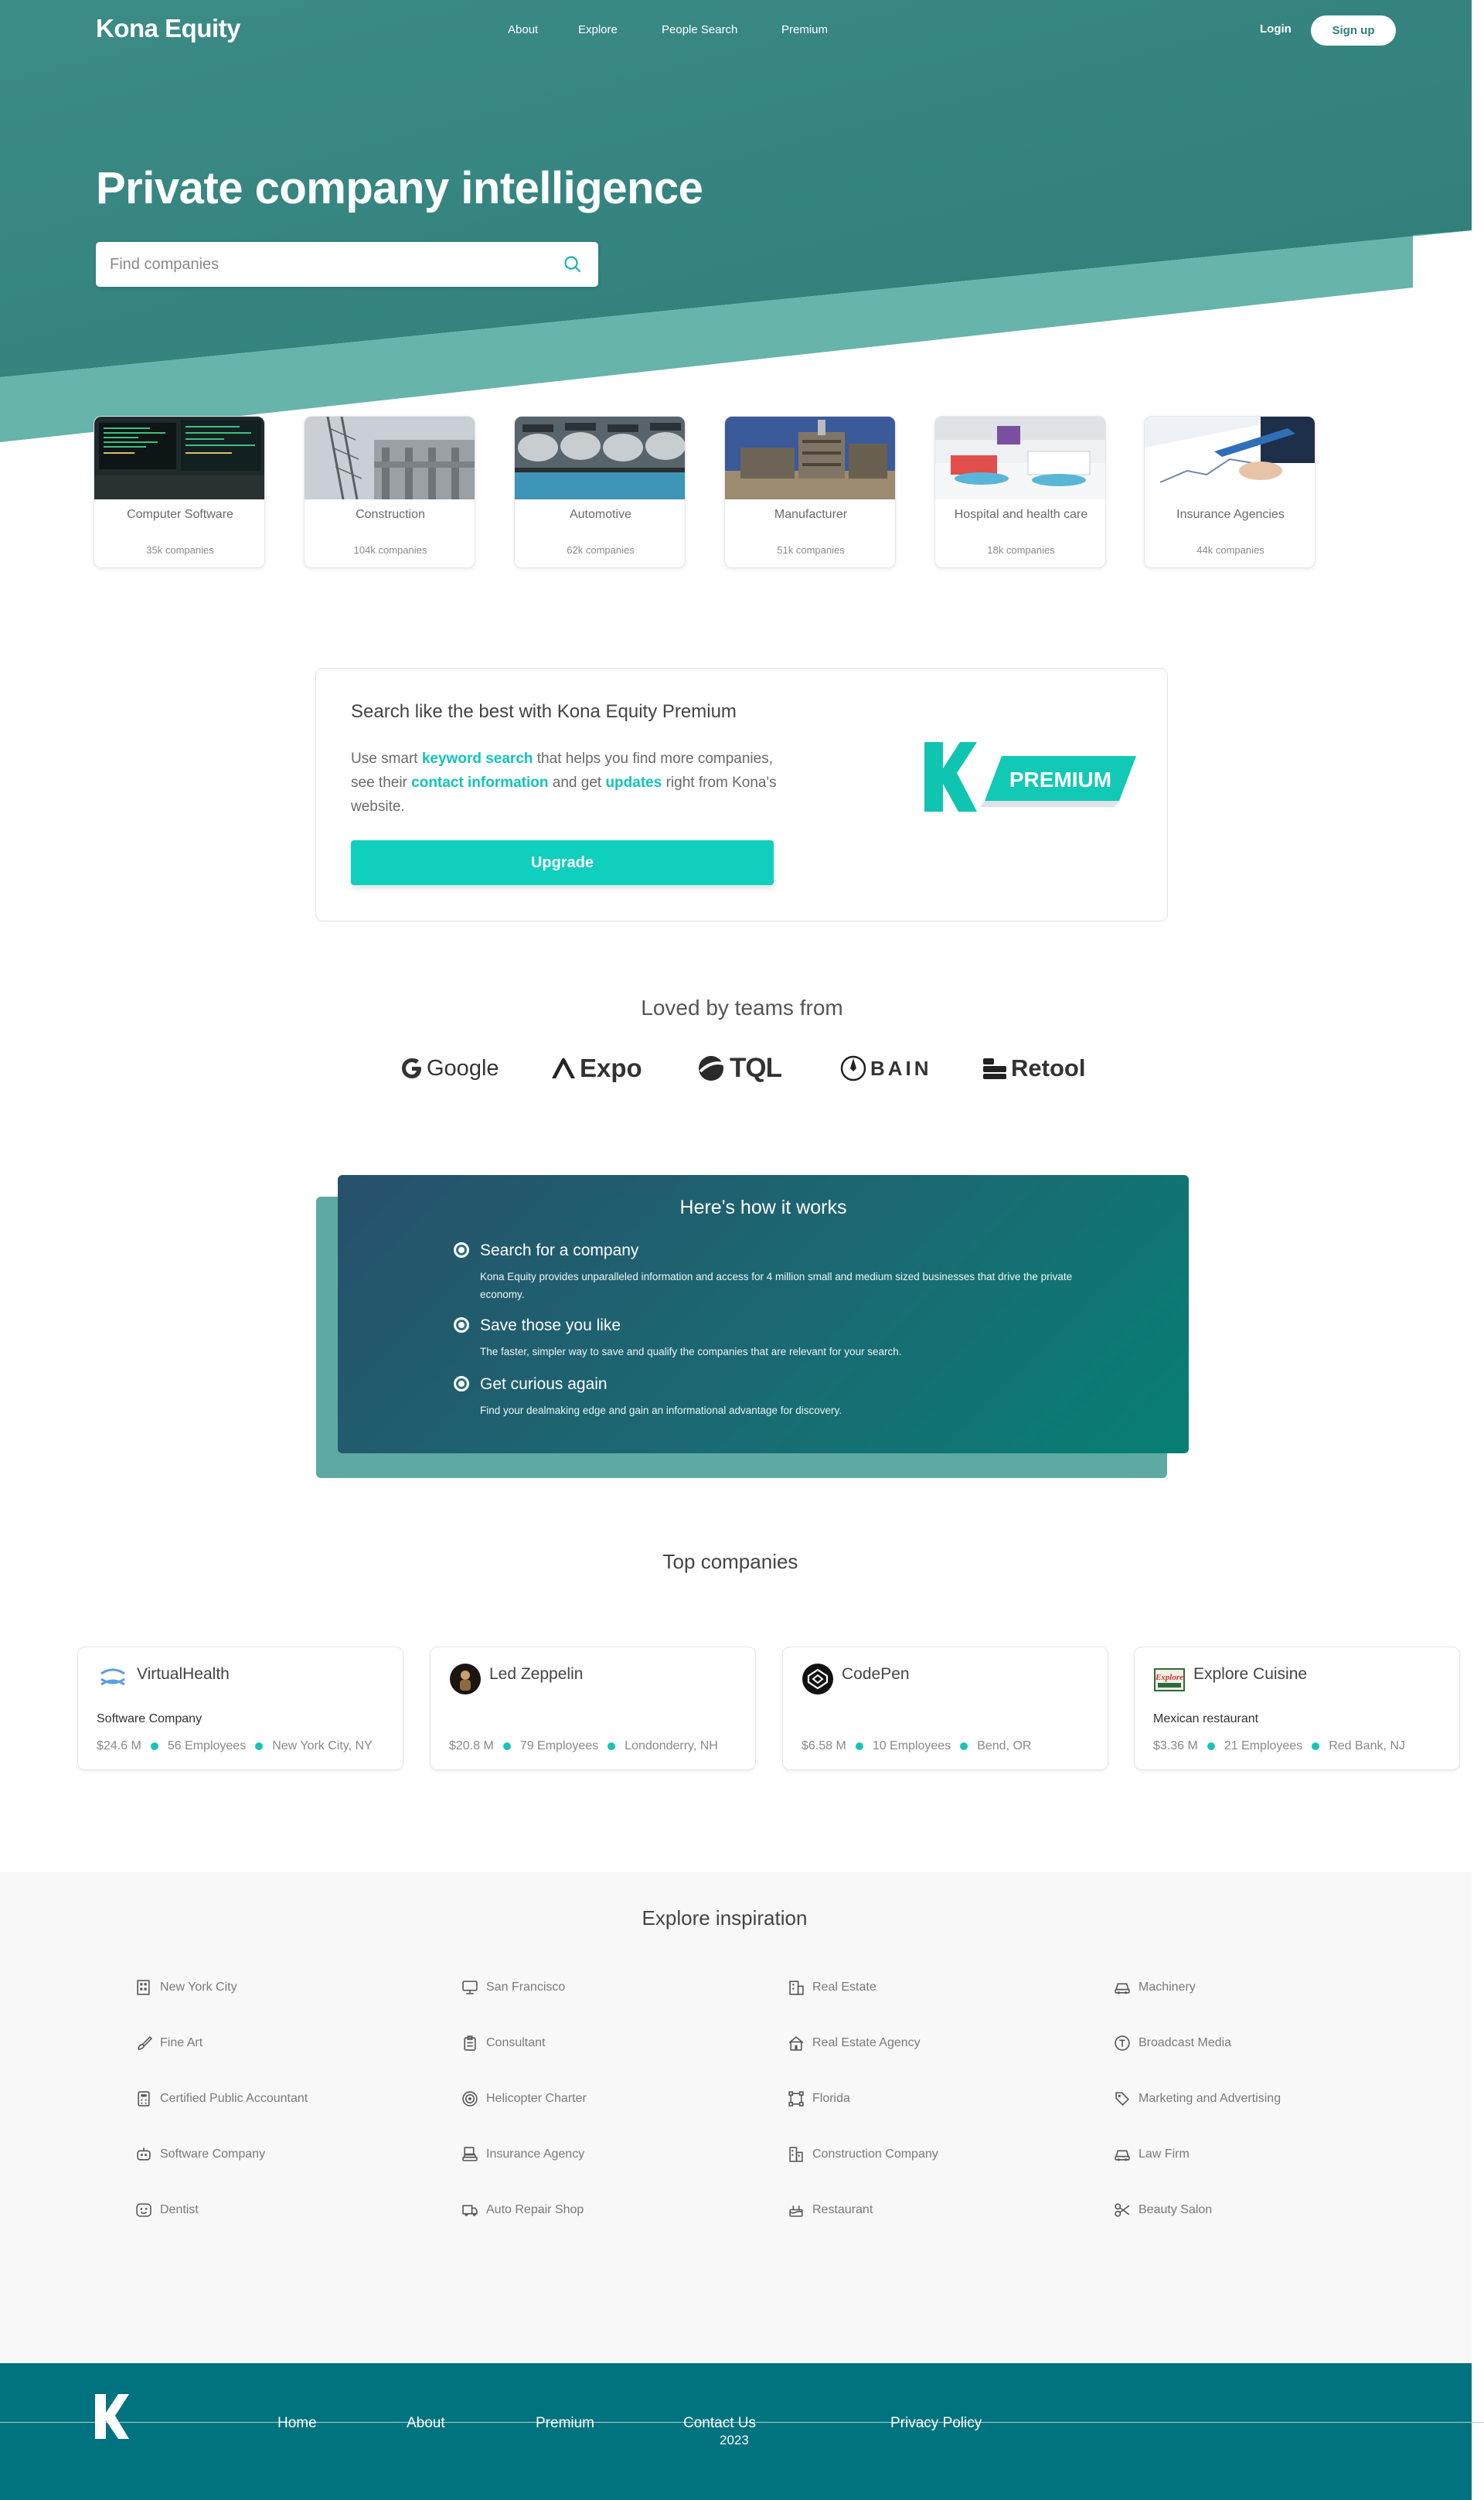  Describe the element at coordinates (1172, 2044) in the screenshot. I see `explore-item-broadcast-media: Broadcast Media` at that location.